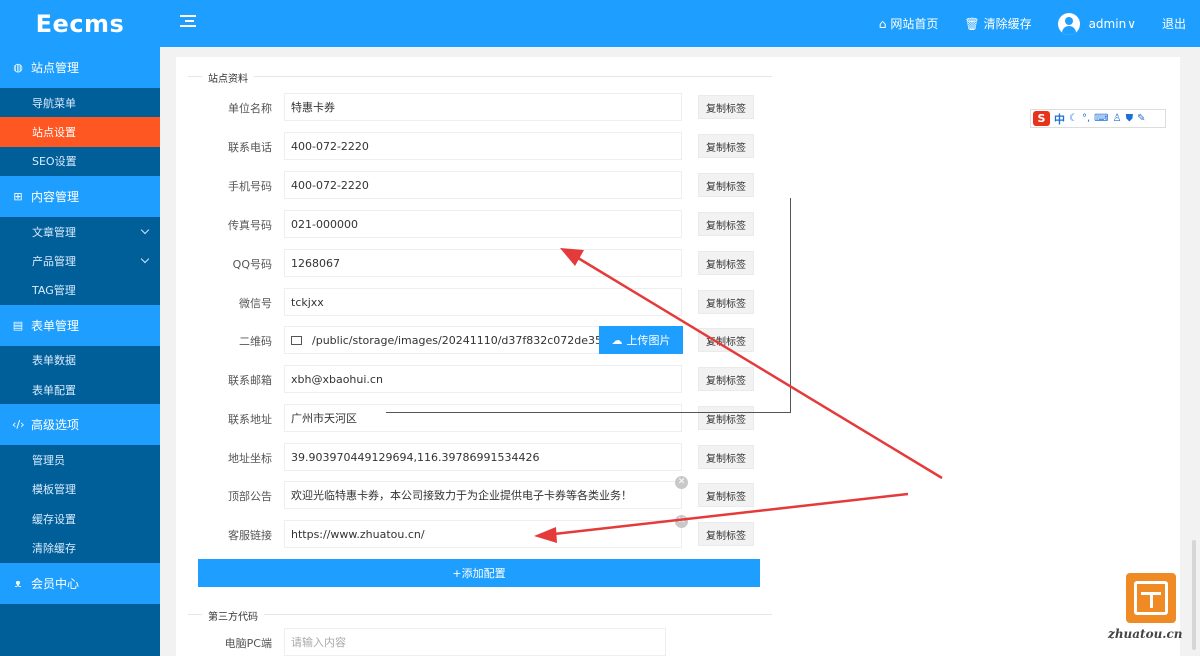 The image size is (1200, 656). I want to click on avatar, so click(1068, 23).